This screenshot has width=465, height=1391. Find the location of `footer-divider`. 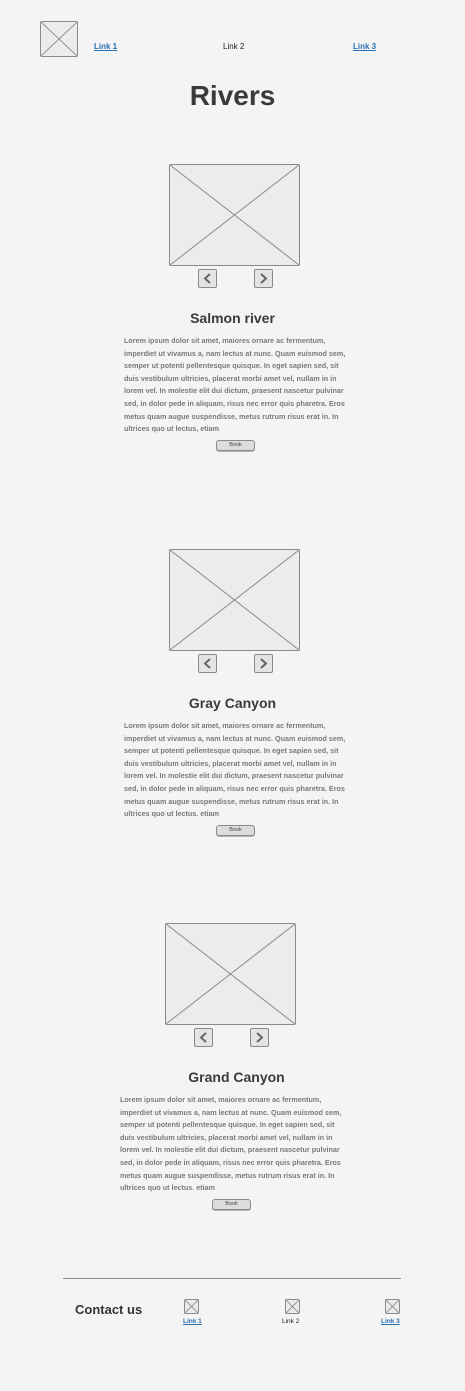

footer-divider is located at coordinates (232, 1278).